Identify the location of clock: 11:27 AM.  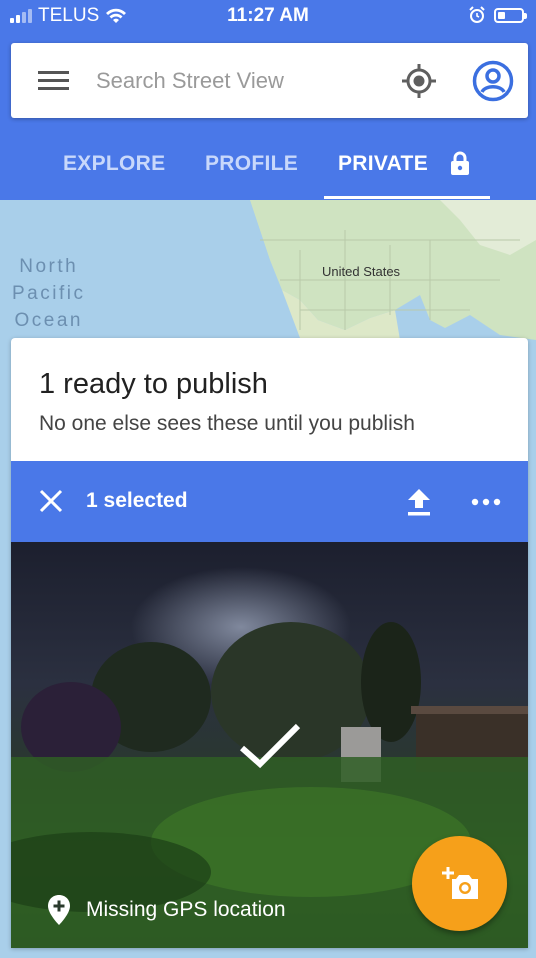
(268, 15).